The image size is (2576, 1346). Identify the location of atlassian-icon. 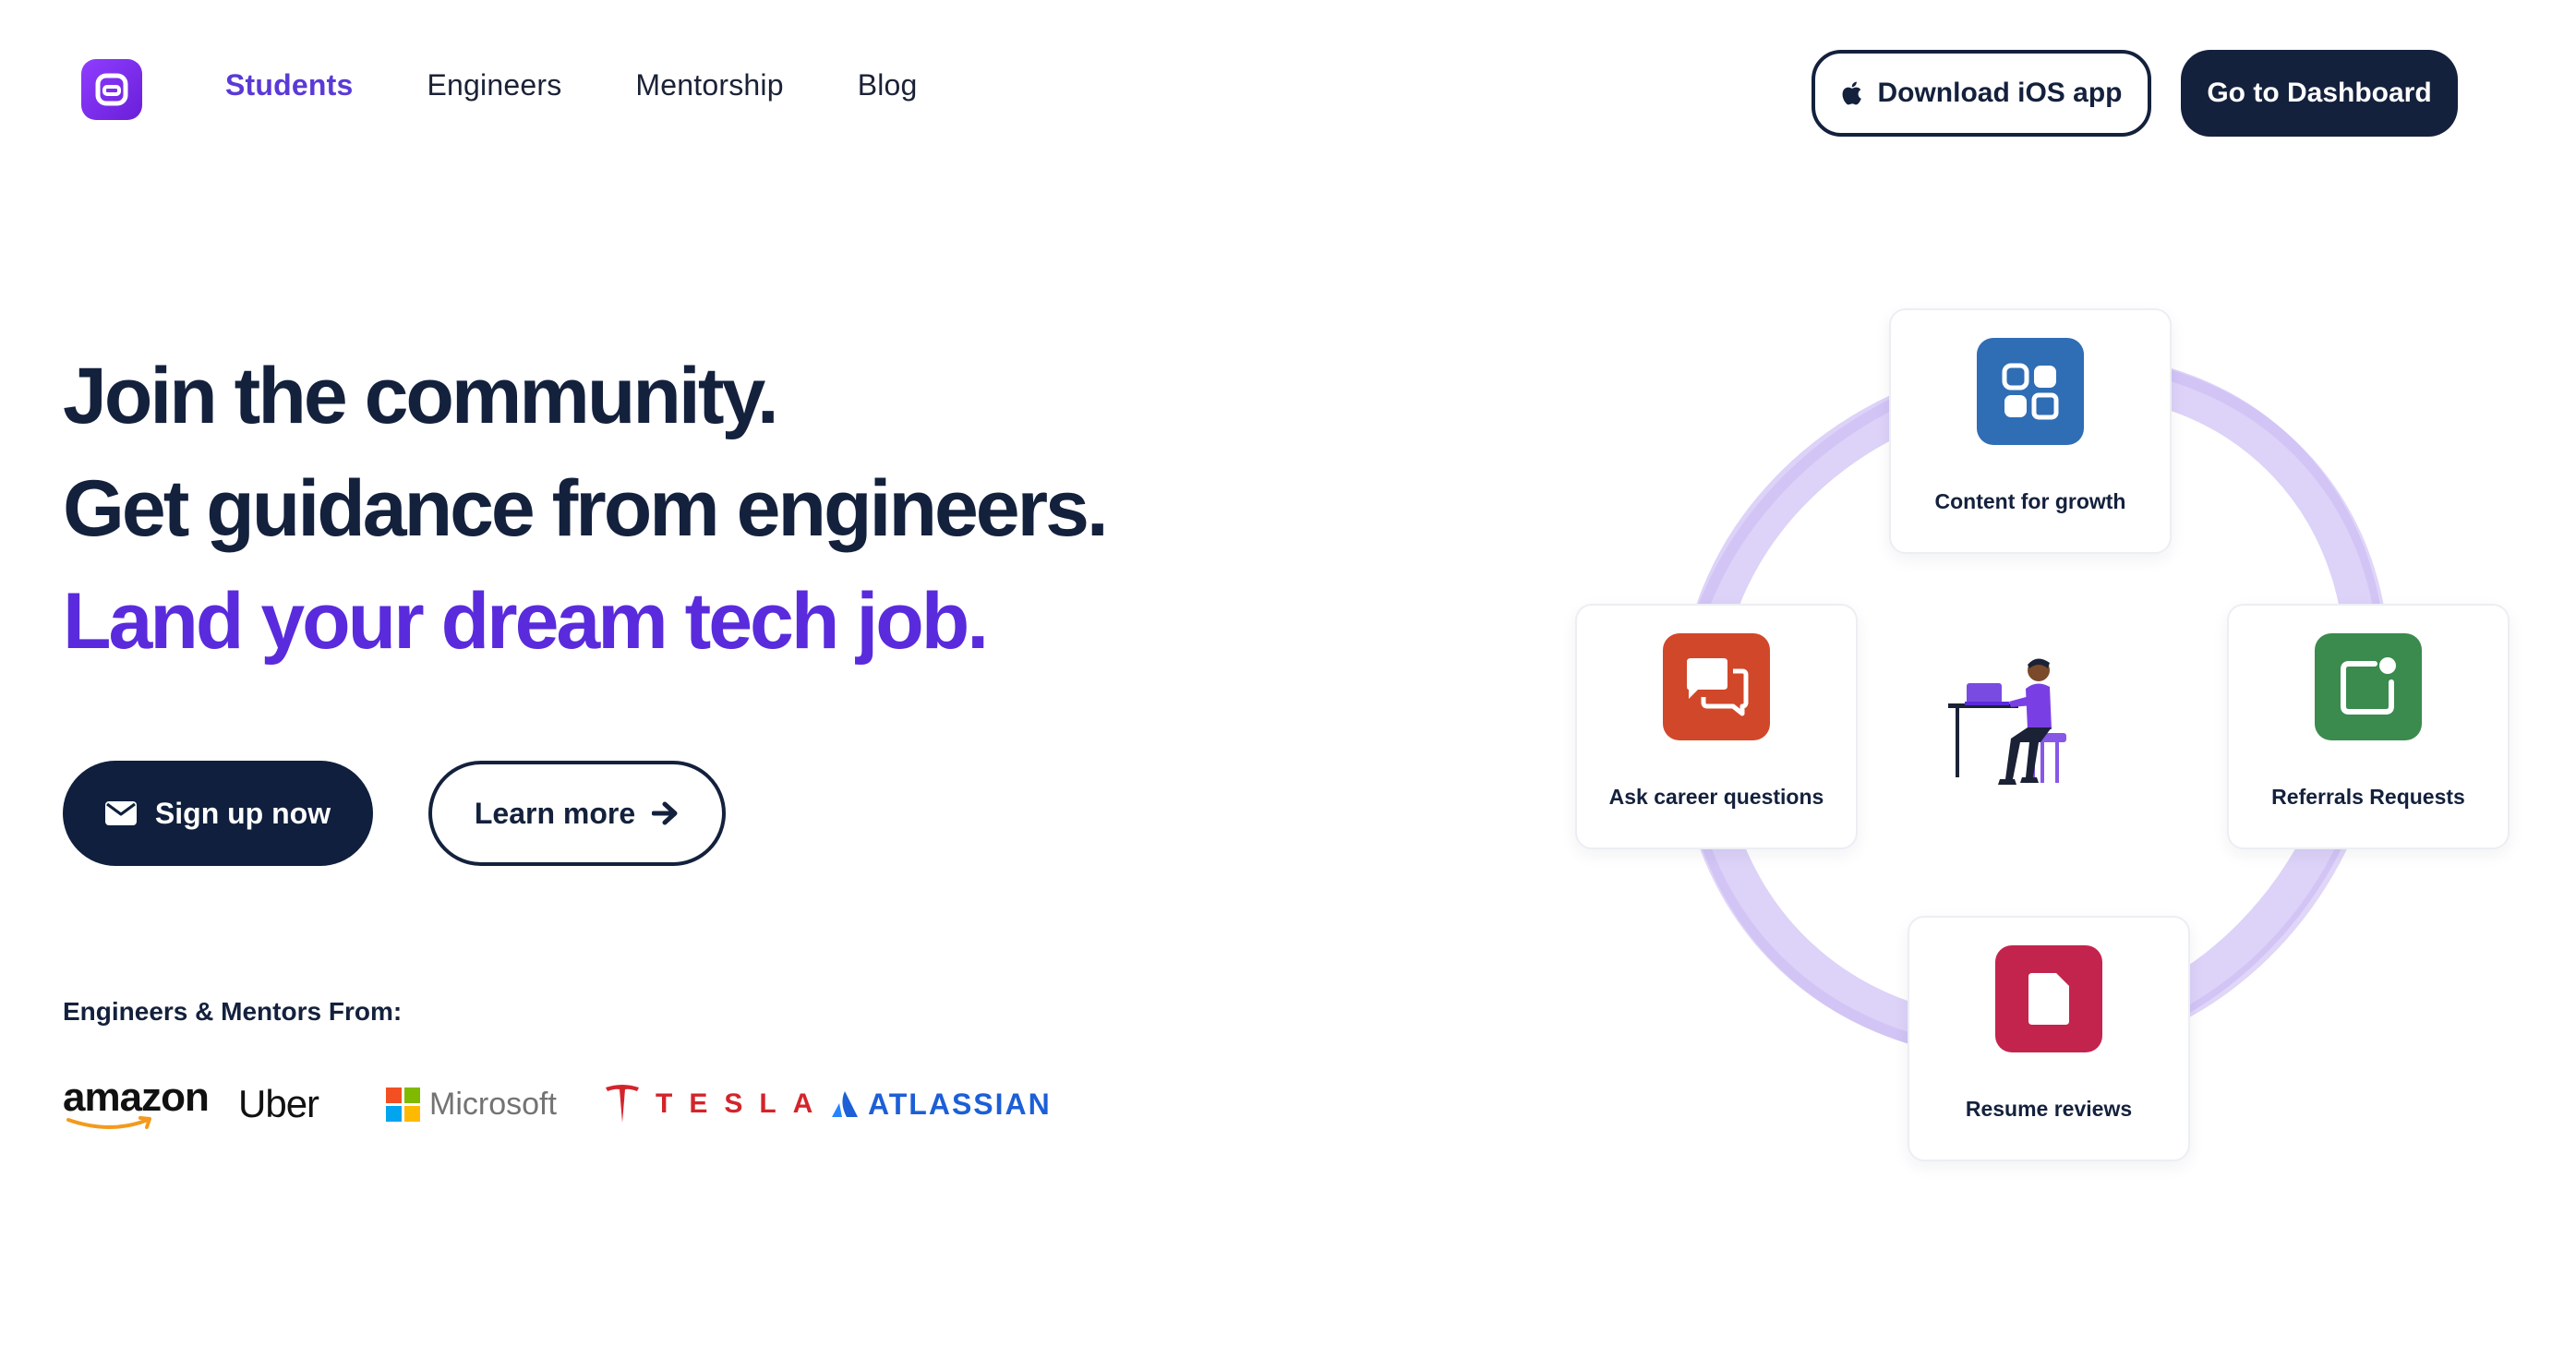
(845, 1104).